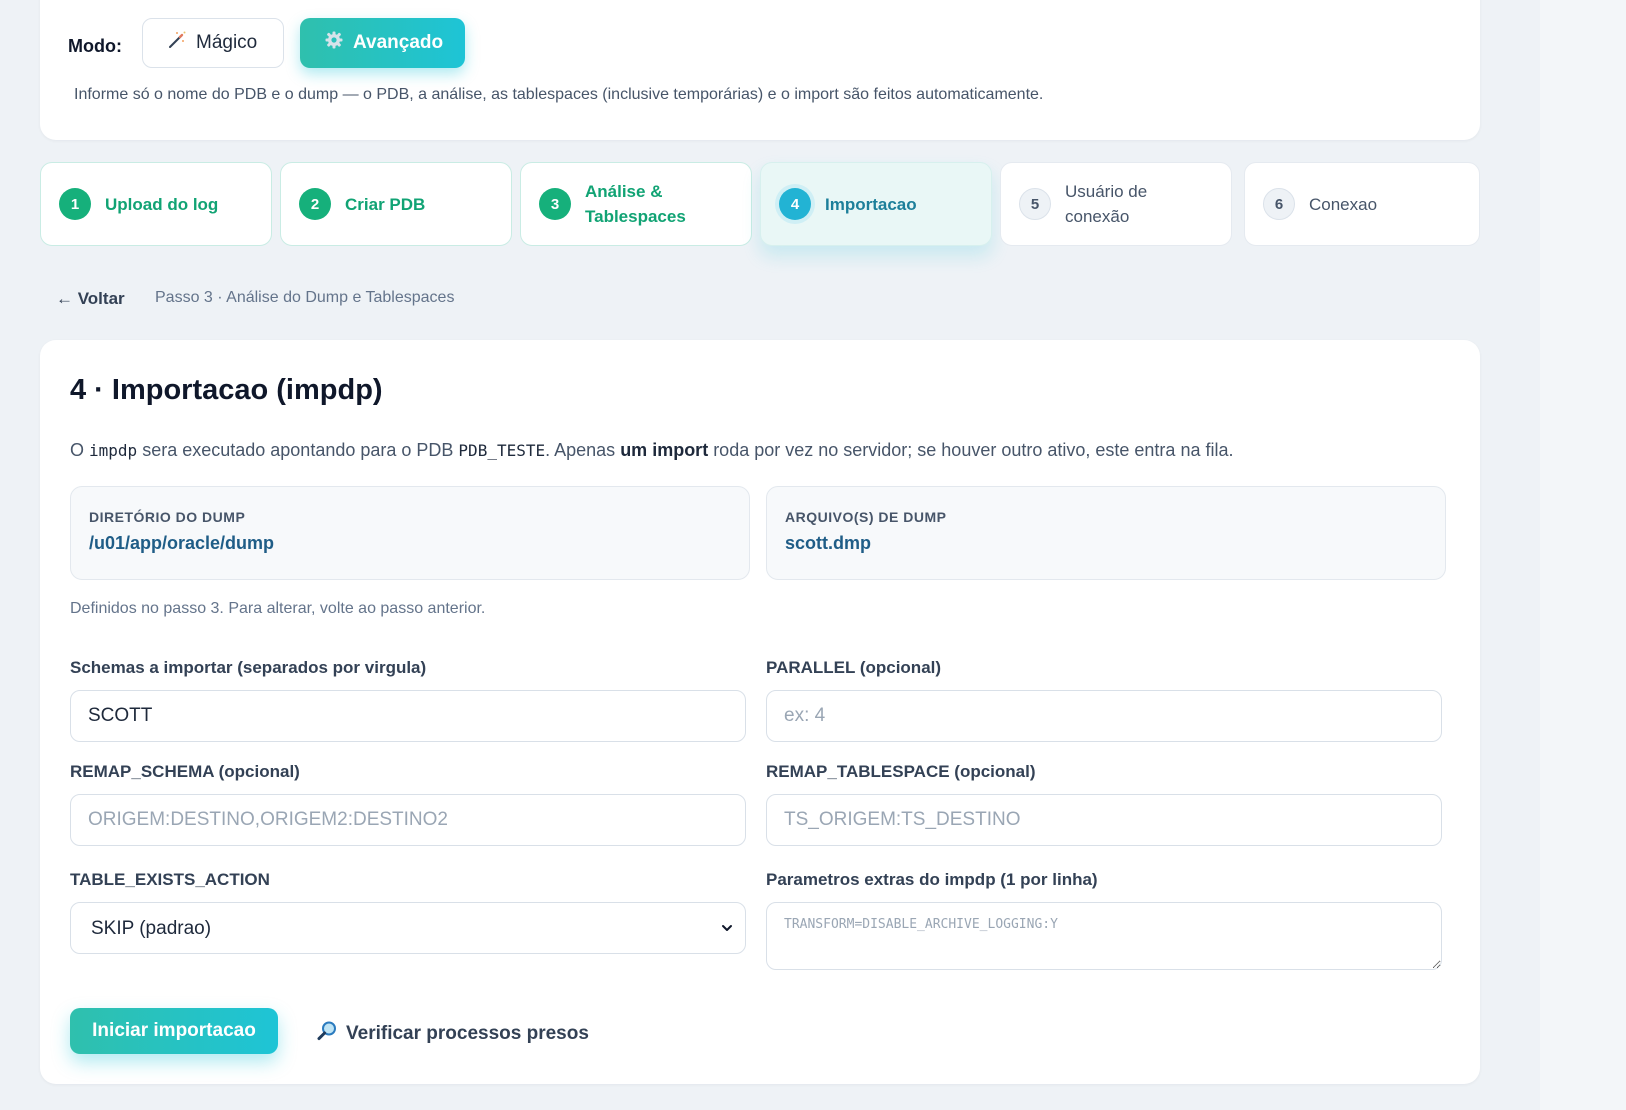 The image size is (1626, 1110). I want to click on dump-file-value: scott.dmp, so click(828, 543).